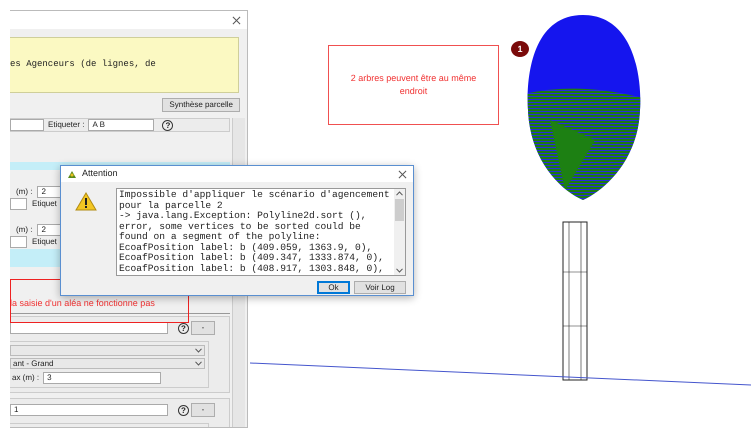 This screenshot has height=428, width=751. Describe the element at coordinates (413, 85) in the screenshot. I see `annotation-note: 2 arbres peuvent être au même endroit` at that location.